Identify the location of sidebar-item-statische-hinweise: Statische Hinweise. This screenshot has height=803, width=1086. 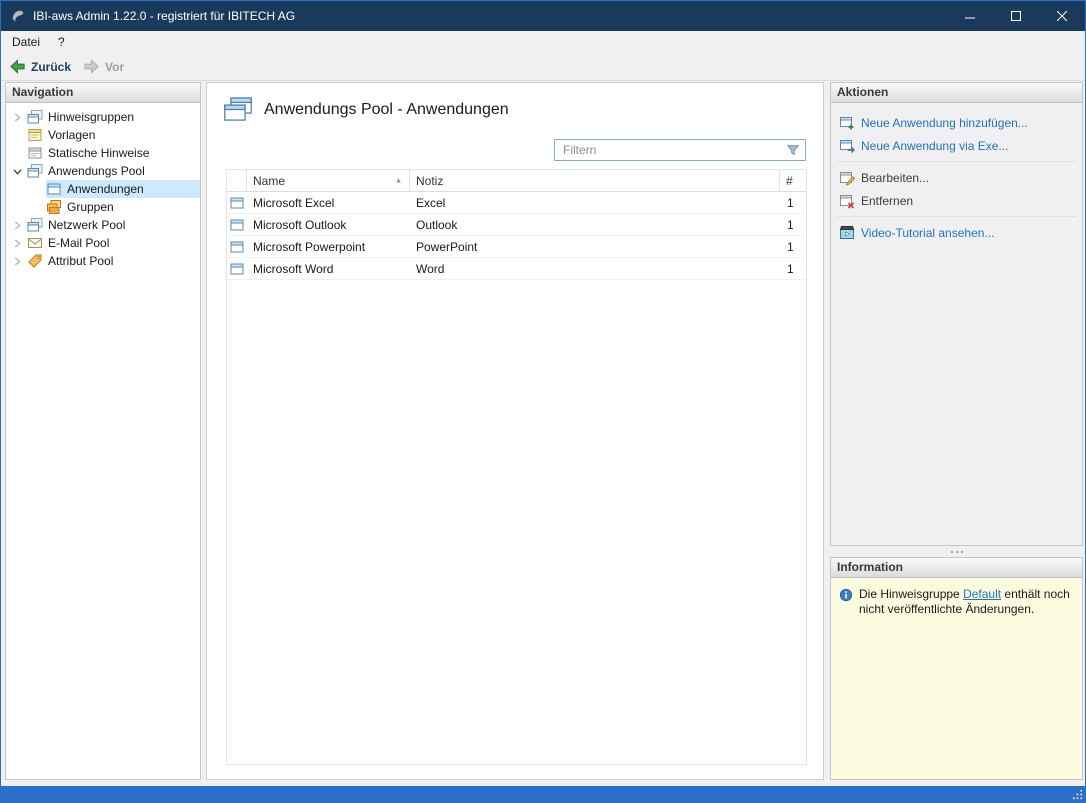
(103, 153).